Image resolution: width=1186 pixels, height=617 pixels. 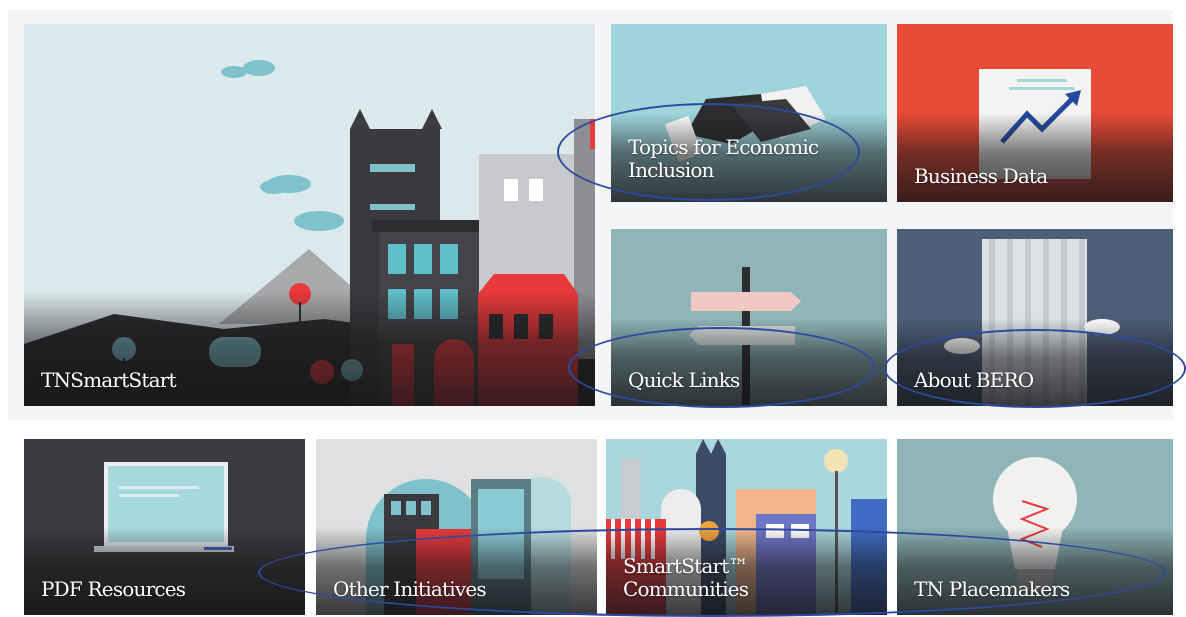 I want to click on tile-quick-links: Quick Links, so click(x=749, y=317).